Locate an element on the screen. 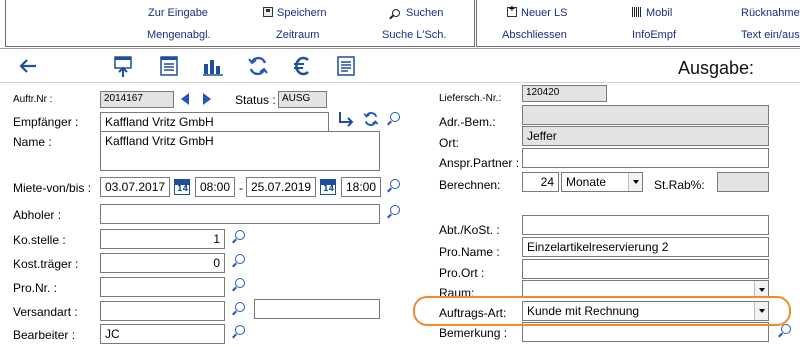 The width and height of the screenshot is (800, 347). next-record-icon is located at coordinates (207, 99).